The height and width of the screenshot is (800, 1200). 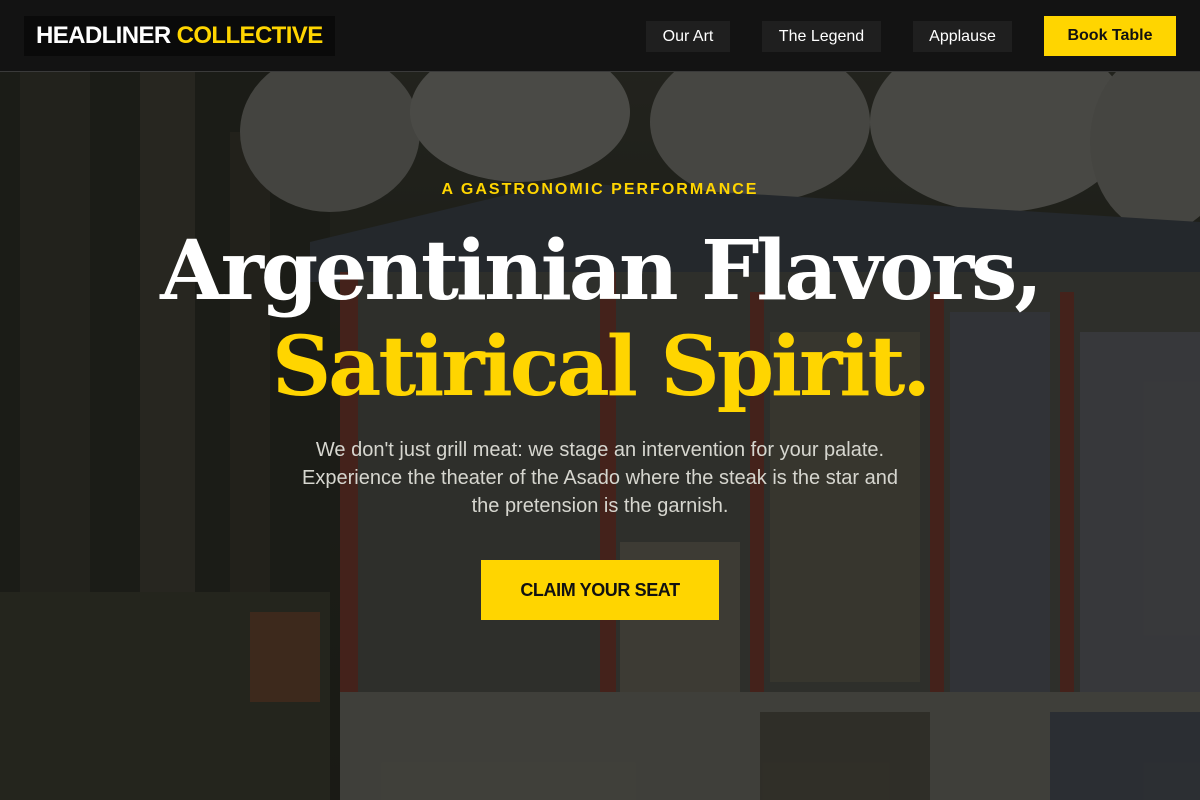 I want to click on brand-logo: HEADLINER COLLECTIVE, so click(x=179, y=36).